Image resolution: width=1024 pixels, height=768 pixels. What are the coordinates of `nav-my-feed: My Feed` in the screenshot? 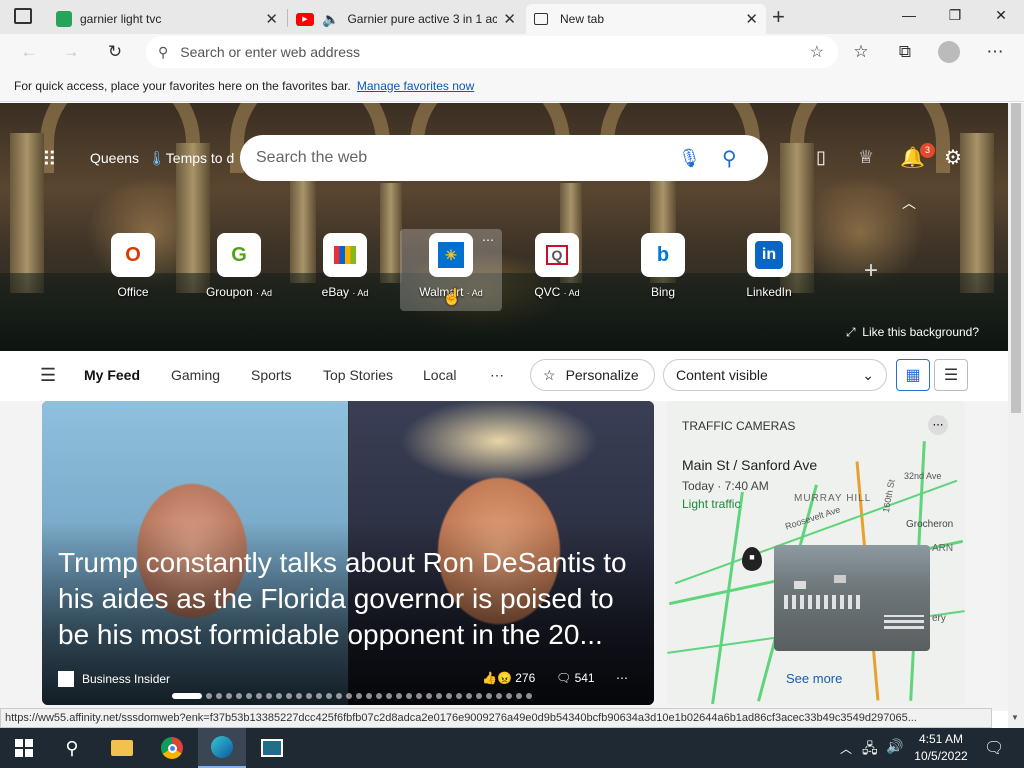 It's located at (112, 375).